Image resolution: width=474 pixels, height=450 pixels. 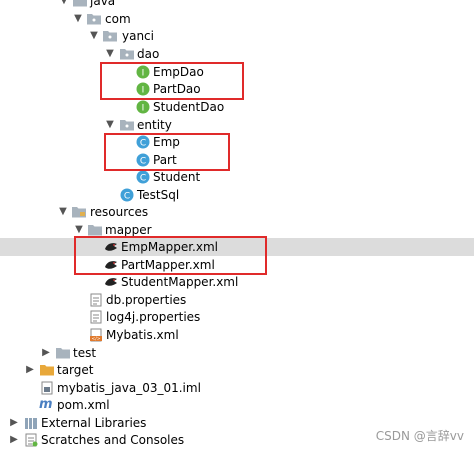 What do you see at coordinates (237, 142) in the screenshot?
I see `tree-item-emp: C Emp` at bounding box center [237, 142].